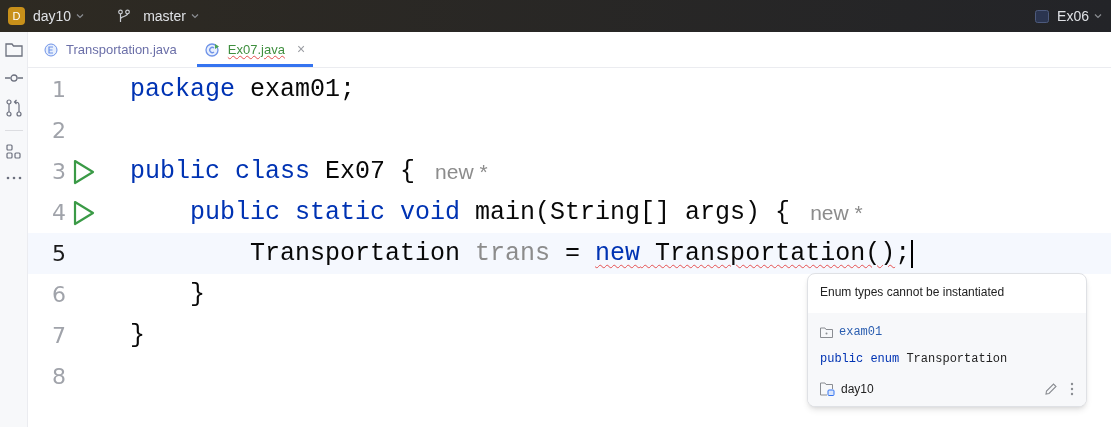 The width and height of the screenshot is (1111, 427). I want to click on code-keyword: public class, so click(220, 171).